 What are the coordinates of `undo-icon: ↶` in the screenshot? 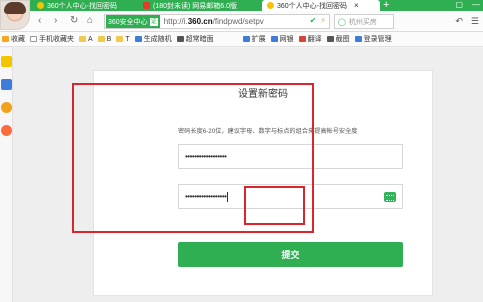 It's located at (459, 21).